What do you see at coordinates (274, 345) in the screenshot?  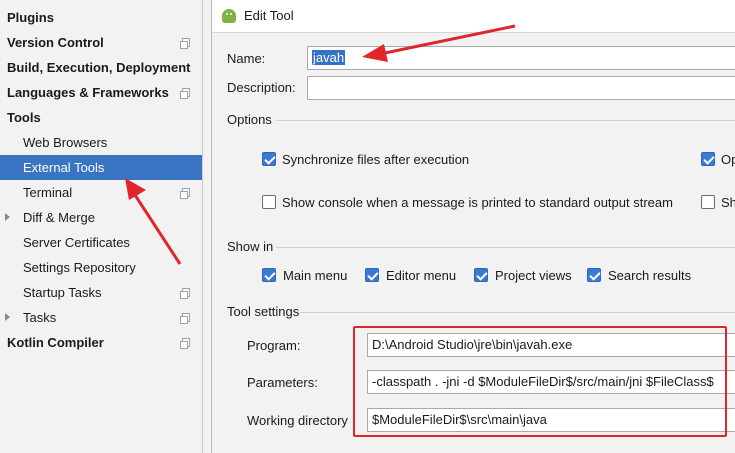 I see `program-label: Program:` at bounding box center [274, 345].